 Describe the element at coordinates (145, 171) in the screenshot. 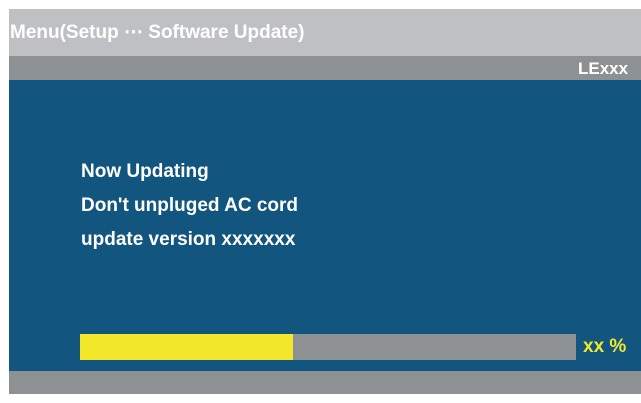

I see `status-message: Now Updating` at that location.